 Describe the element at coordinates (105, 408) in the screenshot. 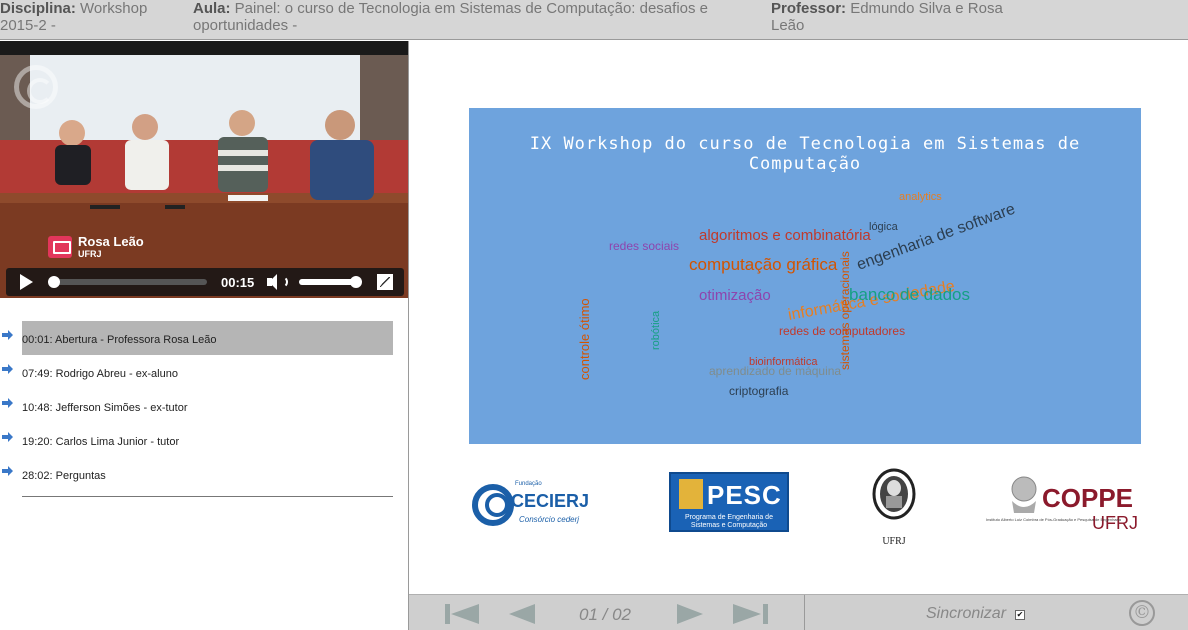

I see `chapter-label: 10:48: Jefferson Simões - ex-tutor` at that location.